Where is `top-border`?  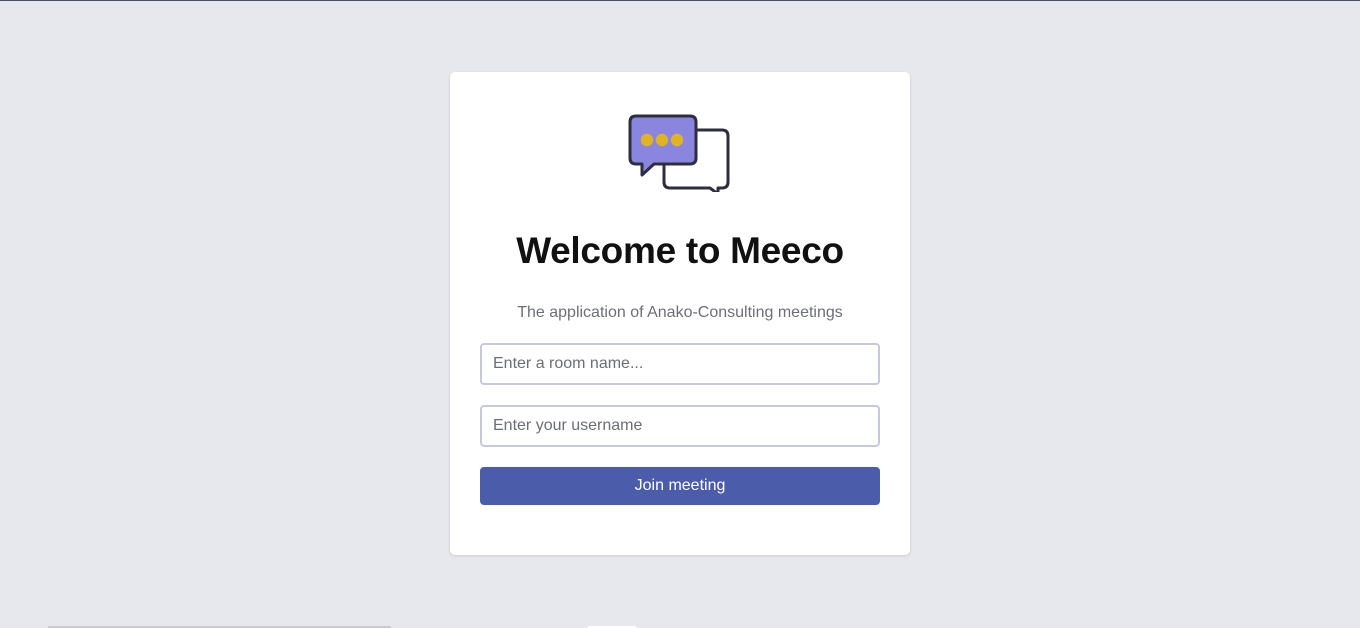 top-border is located at coordinates (680, 0).